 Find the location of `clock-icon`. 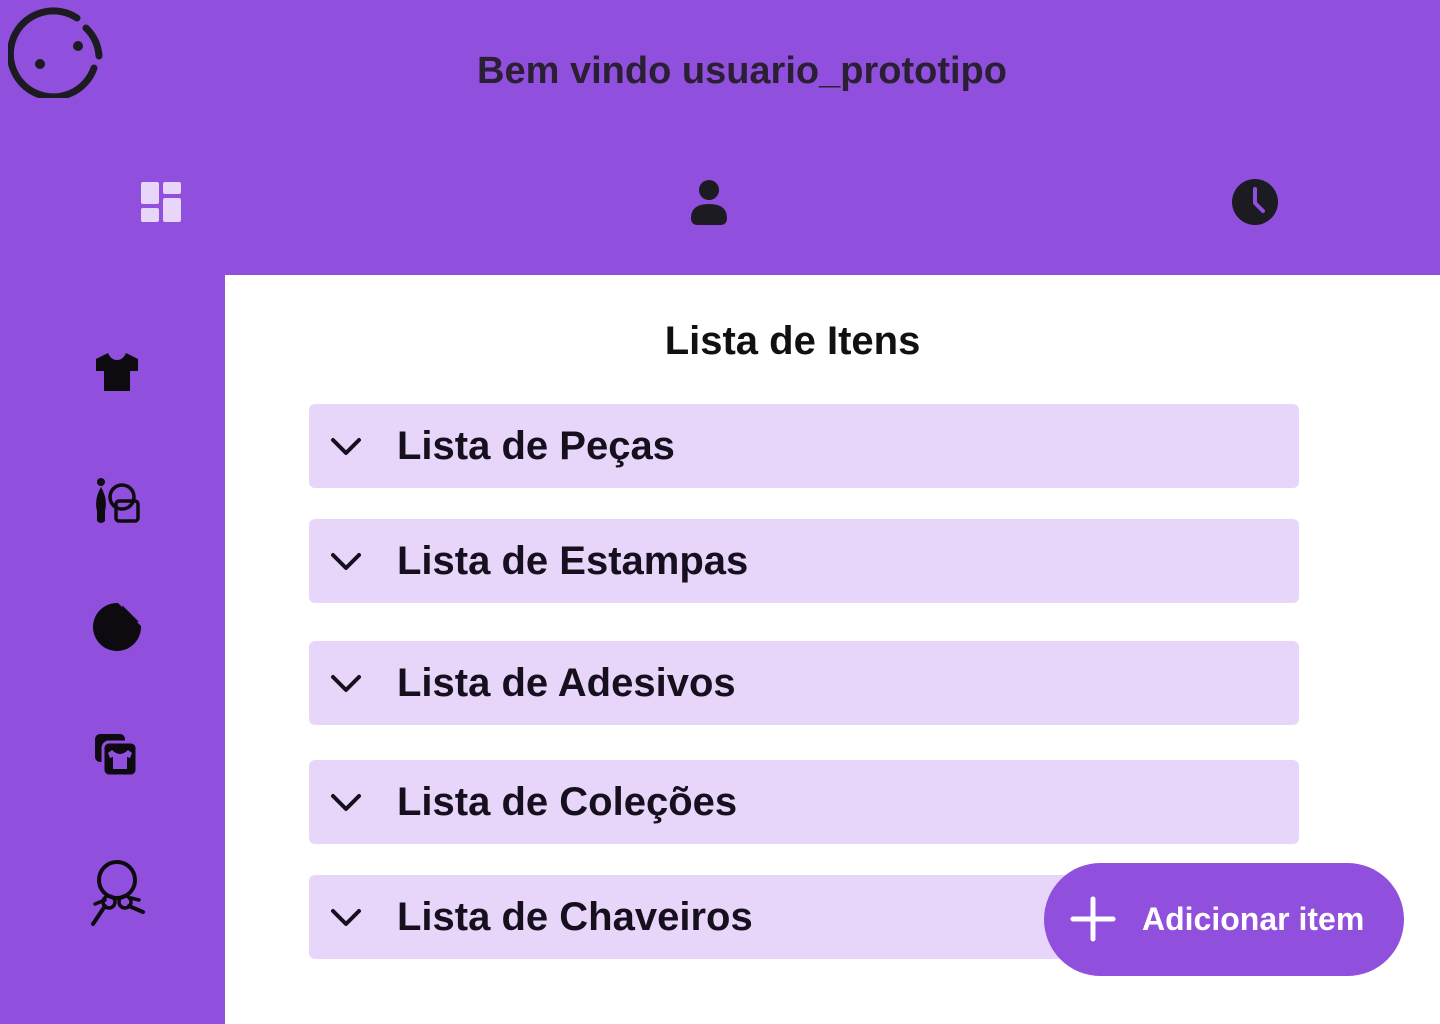

clock-icon is located at coordinates (1255, 202).